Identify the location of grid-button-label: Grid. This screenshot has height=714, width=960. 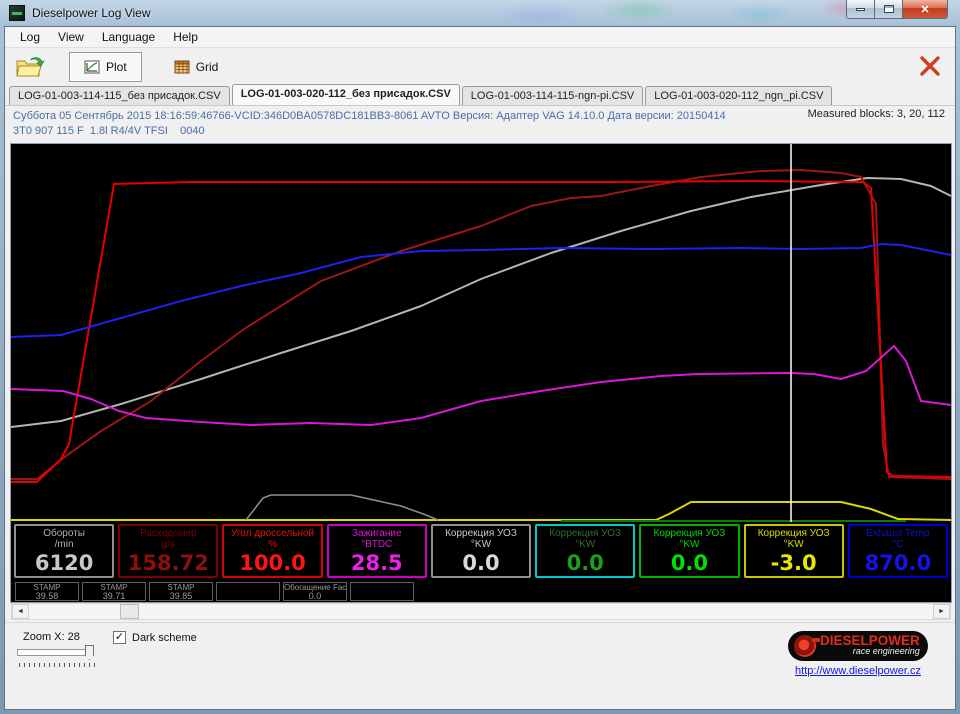
(207, 66).